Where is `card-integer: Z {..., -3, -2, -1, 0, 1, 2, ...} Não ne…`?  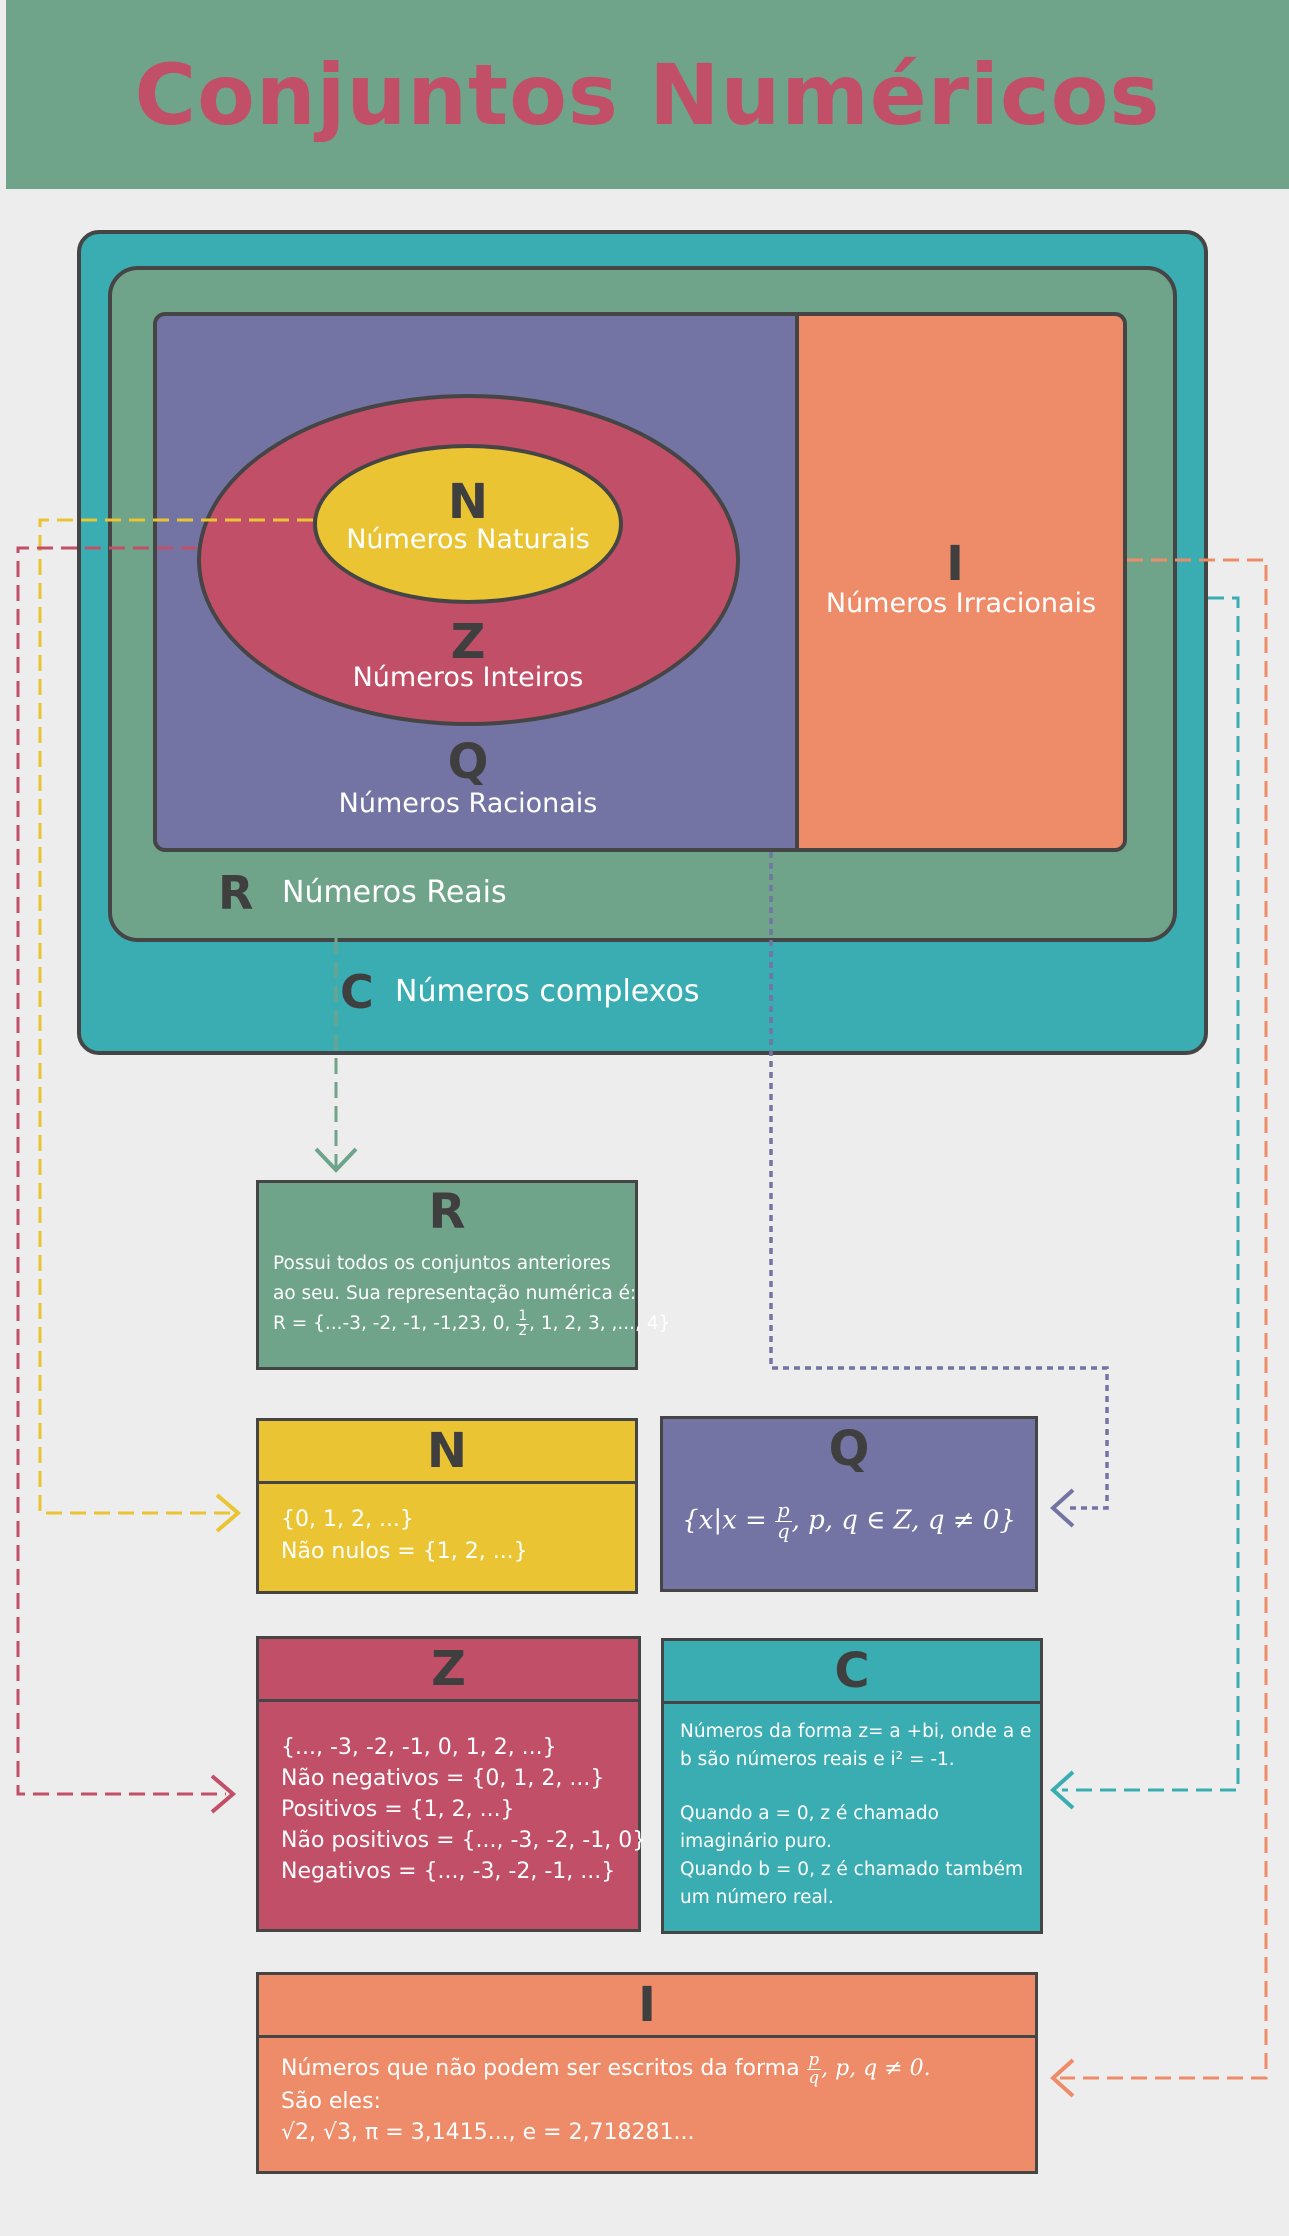 card-integer: Z {..., -3, -2, -1, 0, 1, 2, ...} Não ne… is located at coordinates (451, 1784).